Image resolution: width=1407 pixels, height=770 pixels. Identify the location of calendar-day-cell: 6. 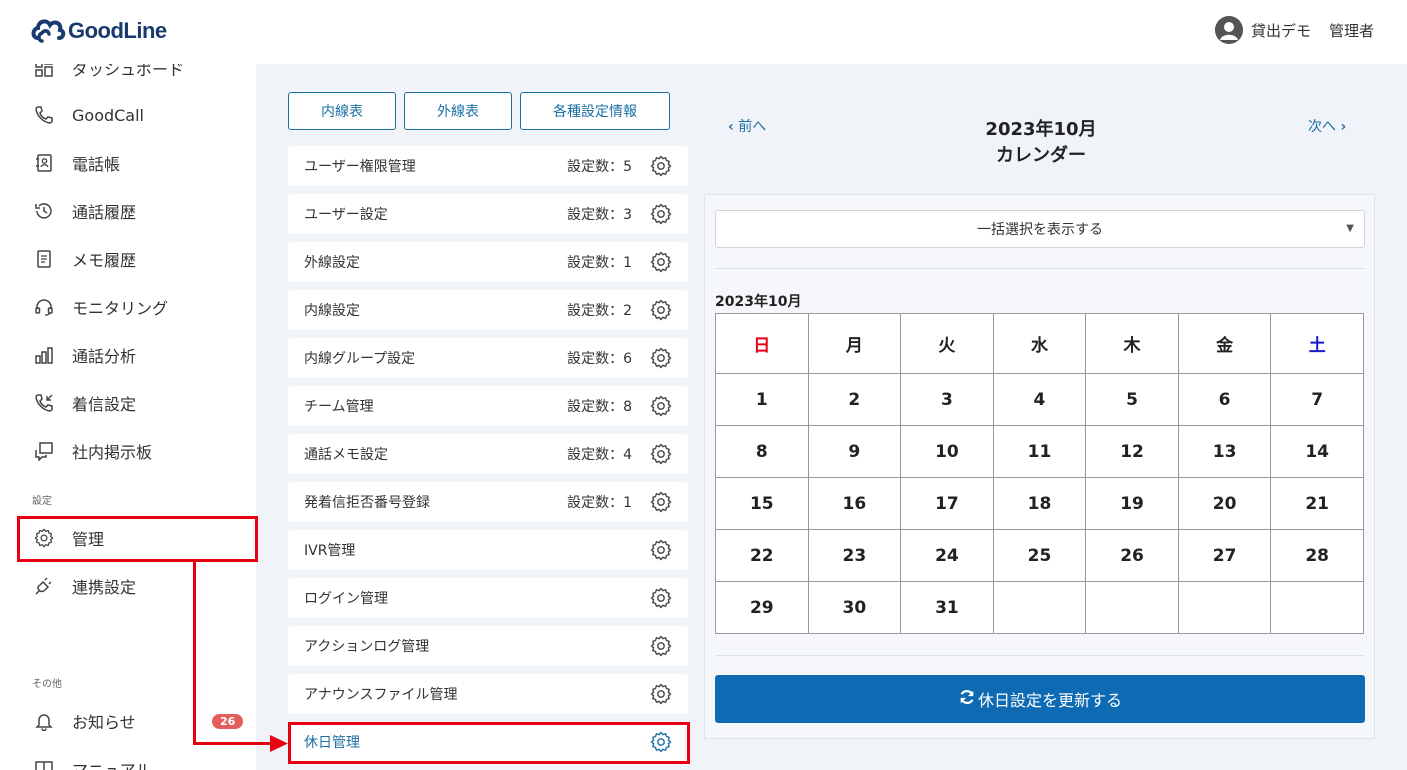
(1224, 399).